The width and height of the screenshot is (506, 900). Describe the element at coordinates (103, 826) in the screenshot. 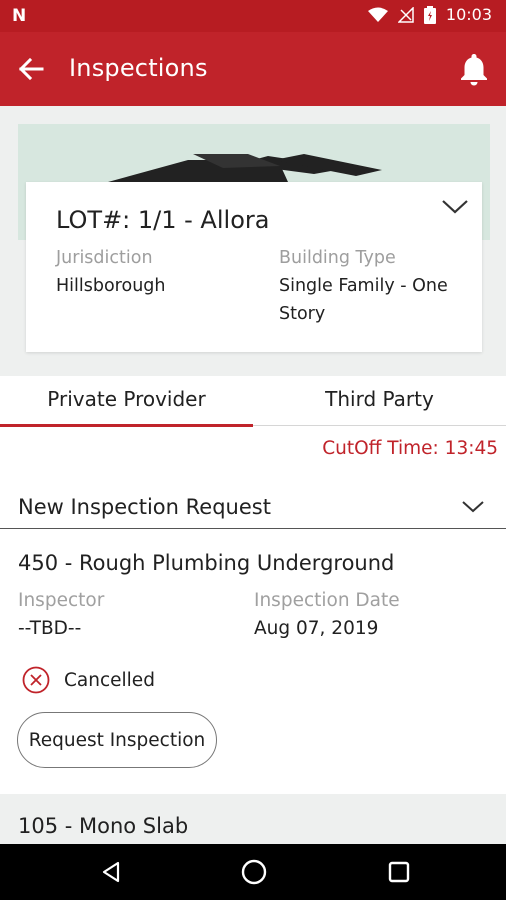

I see `inspection-name: 105 - Mono Slab` at that location.